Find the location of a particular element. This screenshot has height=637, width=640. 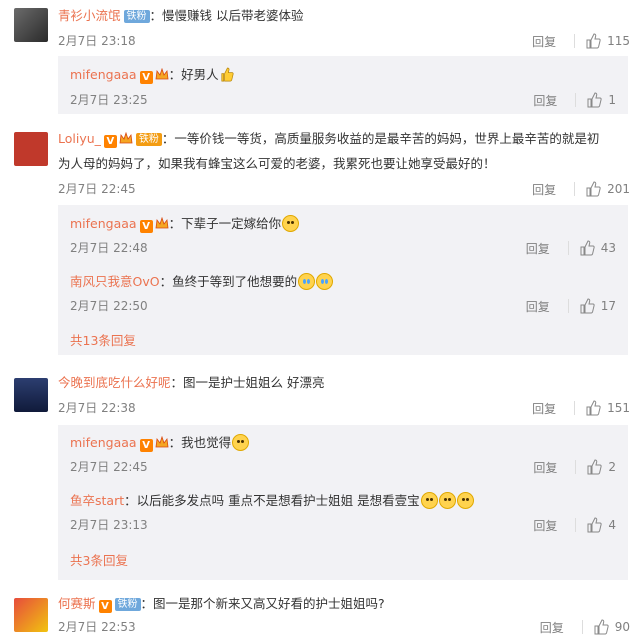

reply-text: ：我也觉得 is located at coordinates (200, 442).